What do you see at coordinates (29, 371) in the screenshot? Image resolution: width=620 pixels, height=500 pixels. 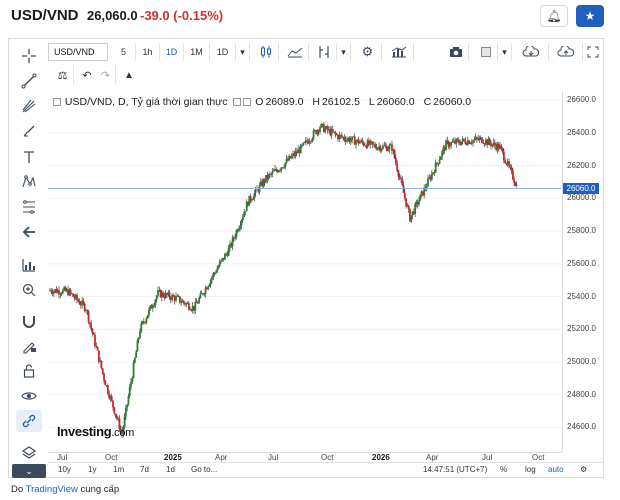 I see `lock-icon` at bounding box center [29, 371].